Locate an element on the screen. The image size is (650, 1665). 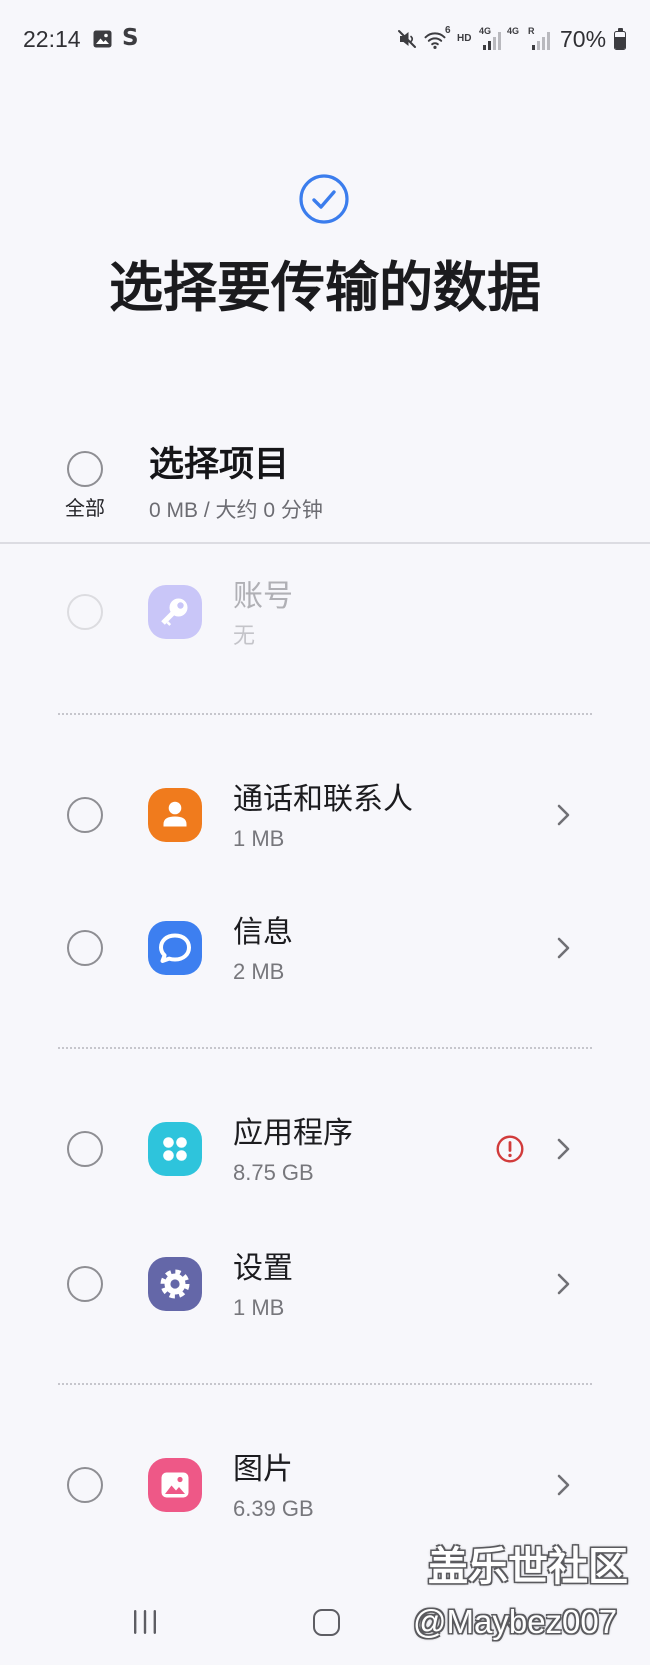
selection-summary: 0 MB / 大约 0 分钟 is located at coordinates (236, 510).